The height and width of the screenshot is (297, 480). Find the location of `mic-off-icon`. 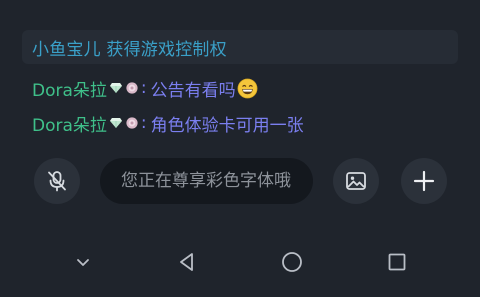

mic-off-icon is located at coordinates (57, 181).